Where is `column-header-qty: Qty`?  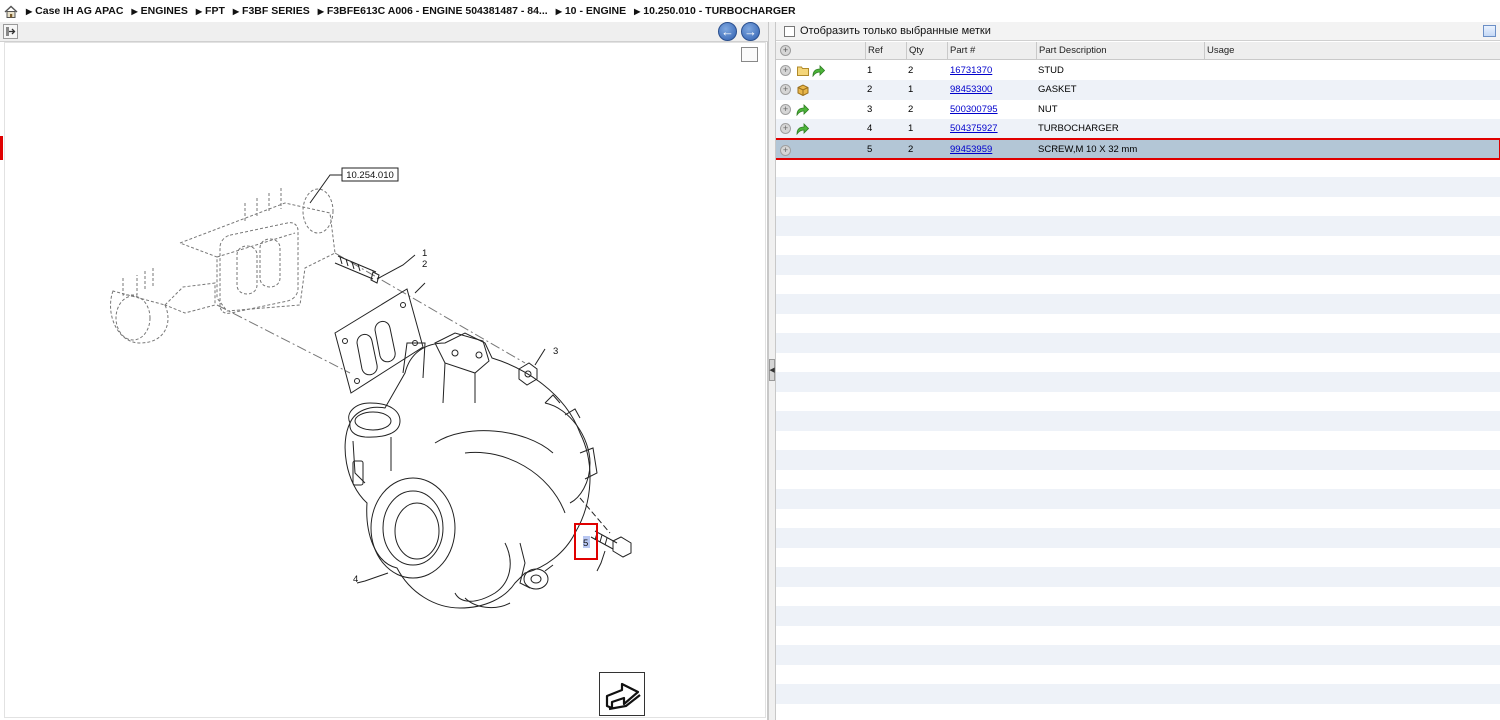 column-header-qty: Qty is located at coordinates (926, 51).